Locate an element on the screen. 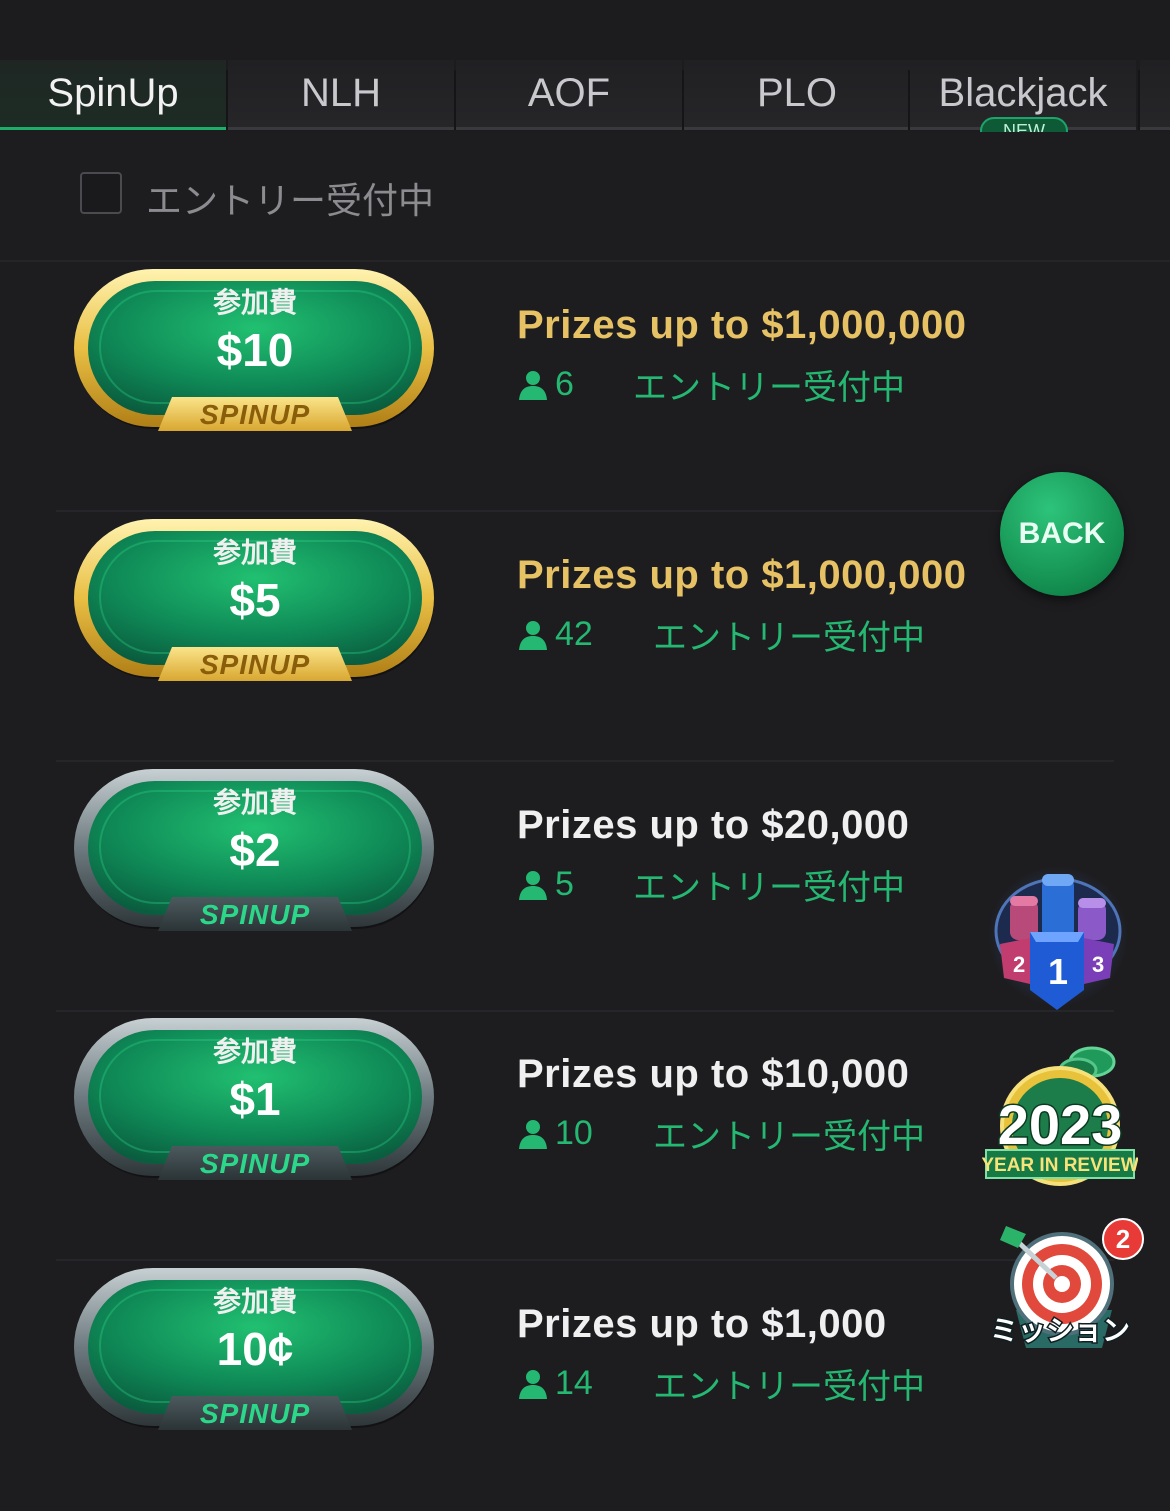 The height and width of the screenshot is (1511, 1170). prize-text: Prizes up to $1,000 is located at coordinates (702, 1324).